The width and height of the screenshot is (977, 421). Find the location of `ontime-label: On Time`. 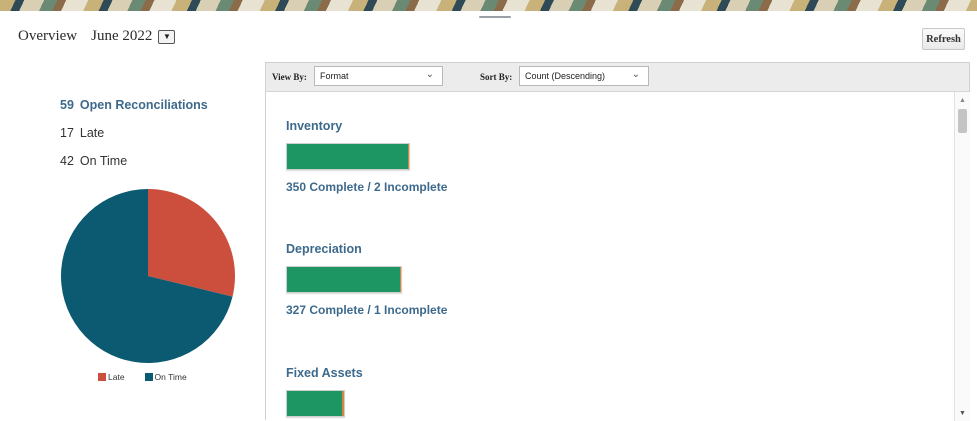

ontime-label: On Time is located at coordinates (103, 161).